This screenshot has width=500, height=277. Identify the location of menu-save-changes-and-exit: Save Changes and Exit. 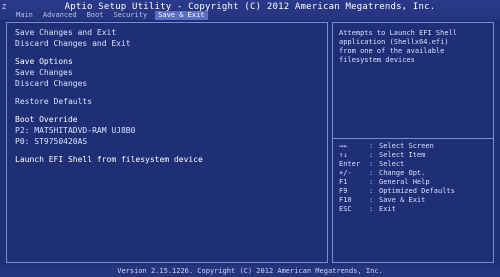
(65, 32).